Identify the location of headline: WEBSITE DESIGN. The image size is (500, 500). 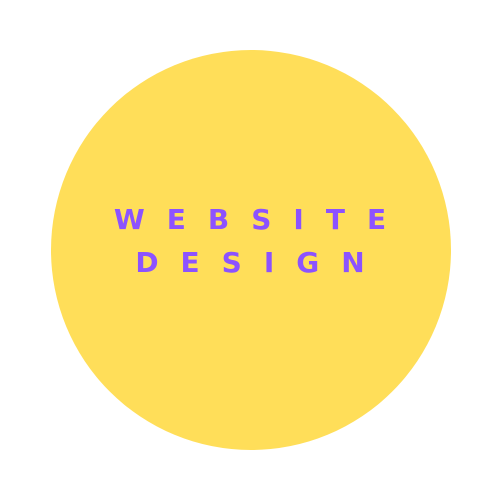
(250, 241).